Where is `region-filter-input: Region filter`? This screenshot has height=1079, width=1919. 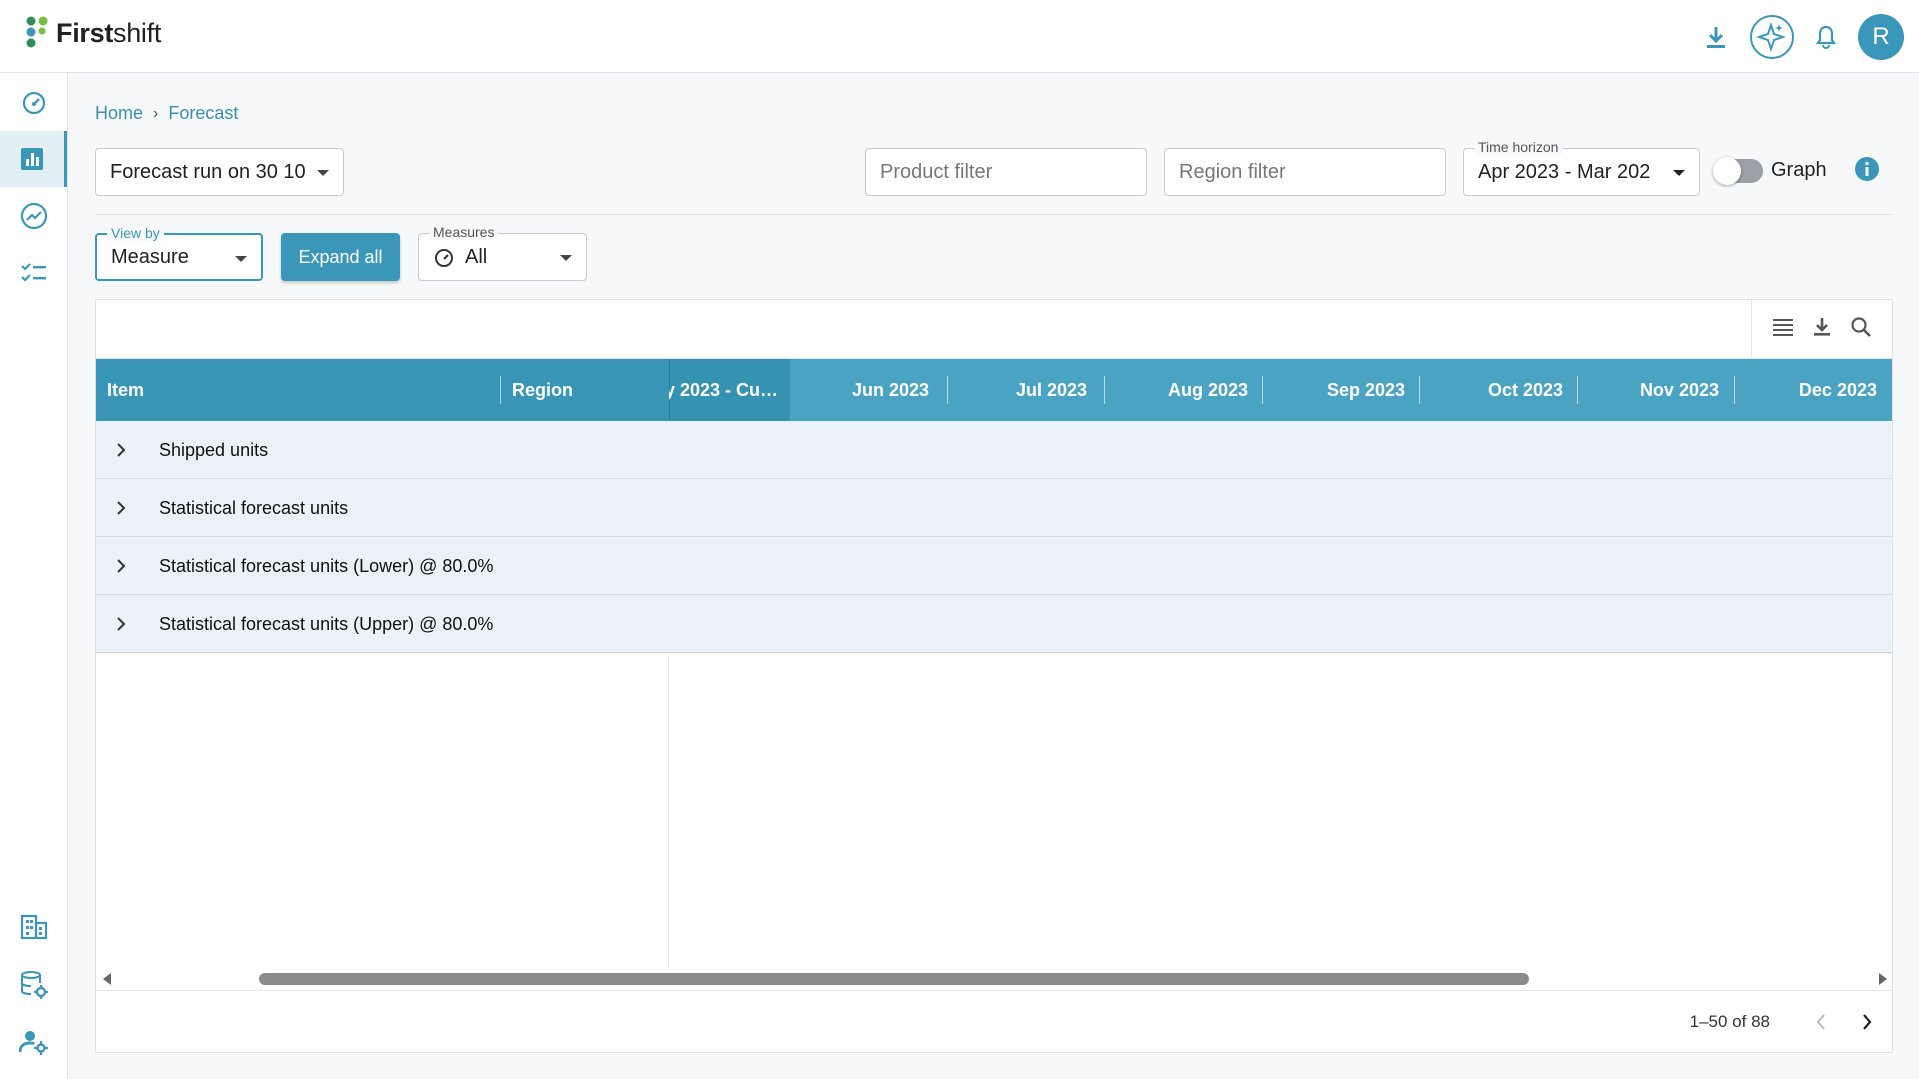 region-filter-input: Region filter is located at coordinates (1305, 172).